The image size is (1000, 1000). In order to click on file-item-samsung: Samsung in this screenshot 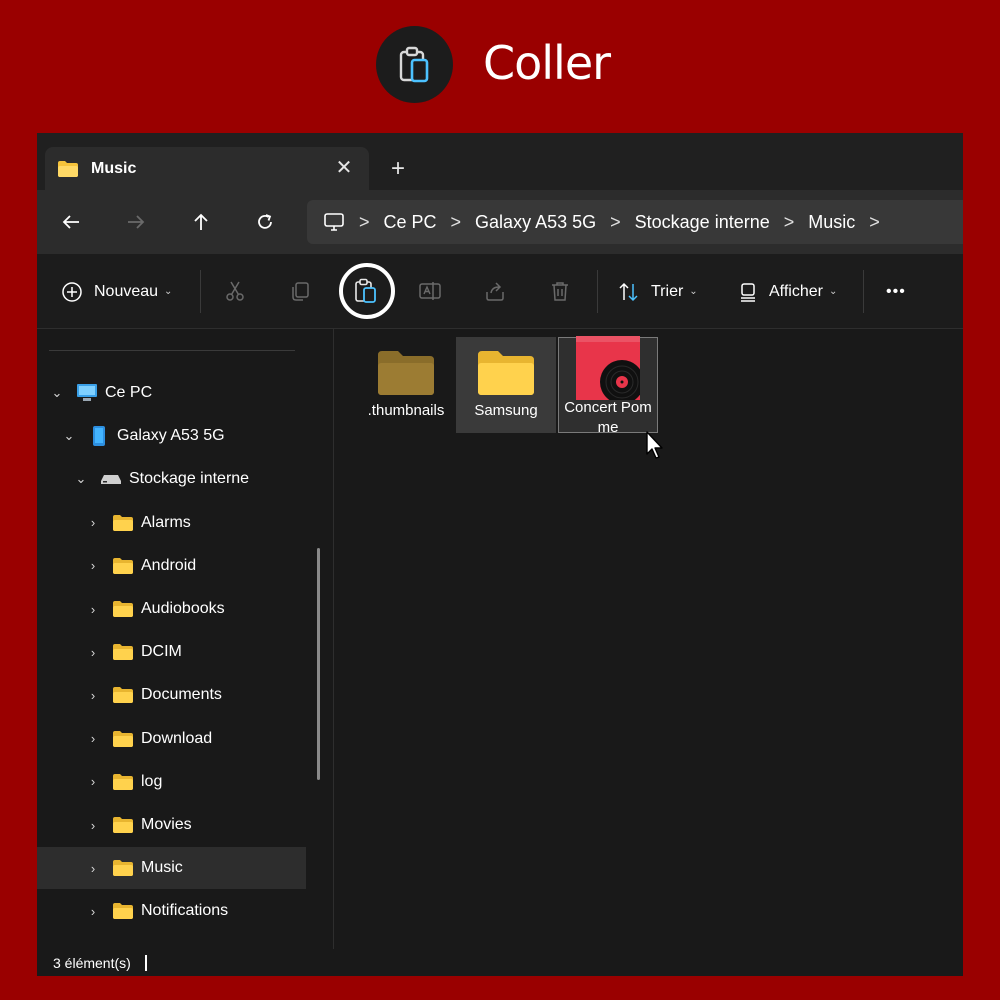, I will do `click(506, 385)`.